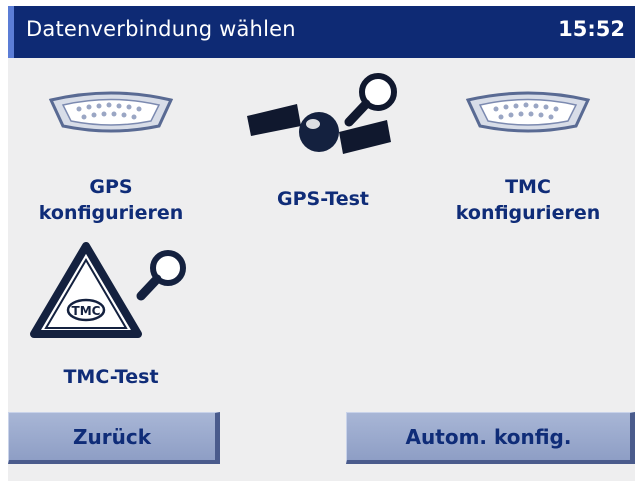 Image resolution: width=643 pixels, height=487 pixels. I want to click on gps-configure-label: GPS konfigurieren, so click(111, 200).